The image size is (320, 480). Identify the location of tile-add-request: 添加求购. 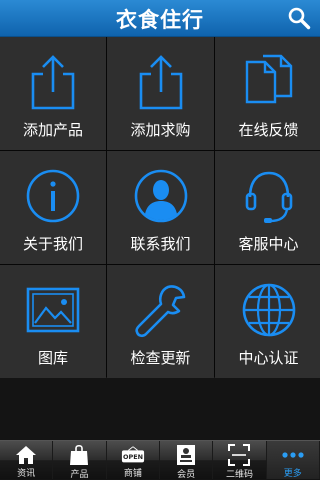
(160, 93).